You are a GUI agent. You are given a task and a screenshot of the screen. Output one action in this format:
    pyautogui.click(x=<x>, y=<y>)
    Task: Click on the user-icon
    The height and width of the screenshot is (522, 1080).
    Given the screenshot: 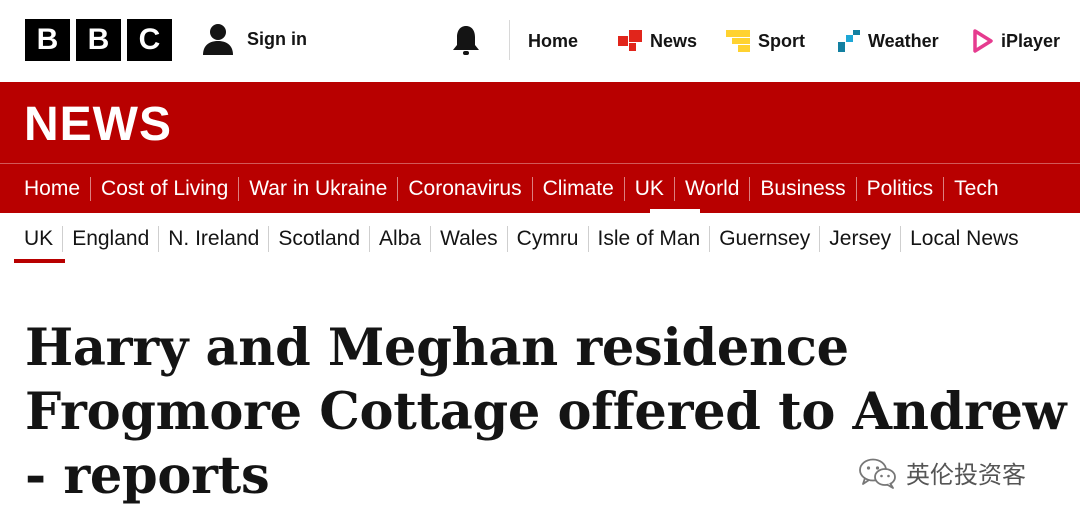 What is the action you would take?
    pyautogui.click(x=218, y=39)
    